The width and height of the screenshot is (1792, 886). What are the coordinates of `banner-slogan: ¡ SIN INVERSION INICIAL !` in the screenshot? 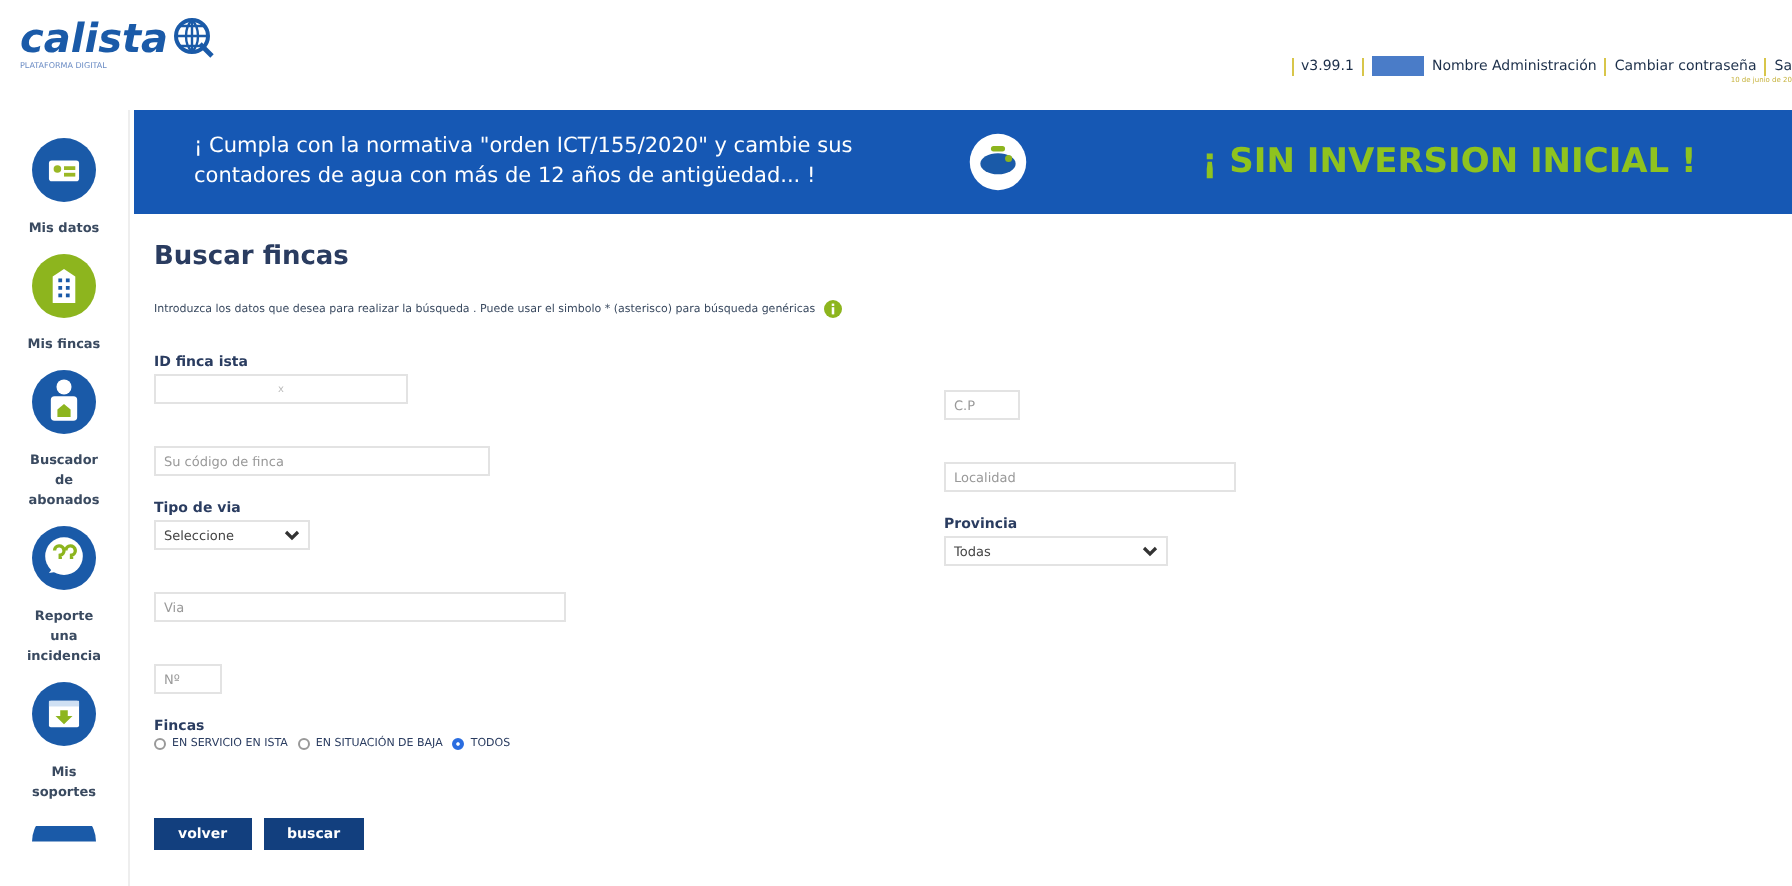 It's located at (1449, 162).